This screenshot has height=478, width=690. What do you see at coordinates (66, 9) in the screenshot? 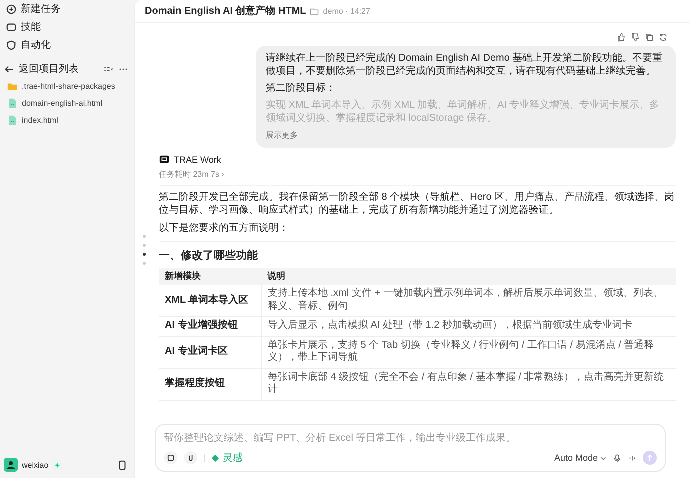
I see `sidebar-item: 新建任务` at bounding box center [66, 9].